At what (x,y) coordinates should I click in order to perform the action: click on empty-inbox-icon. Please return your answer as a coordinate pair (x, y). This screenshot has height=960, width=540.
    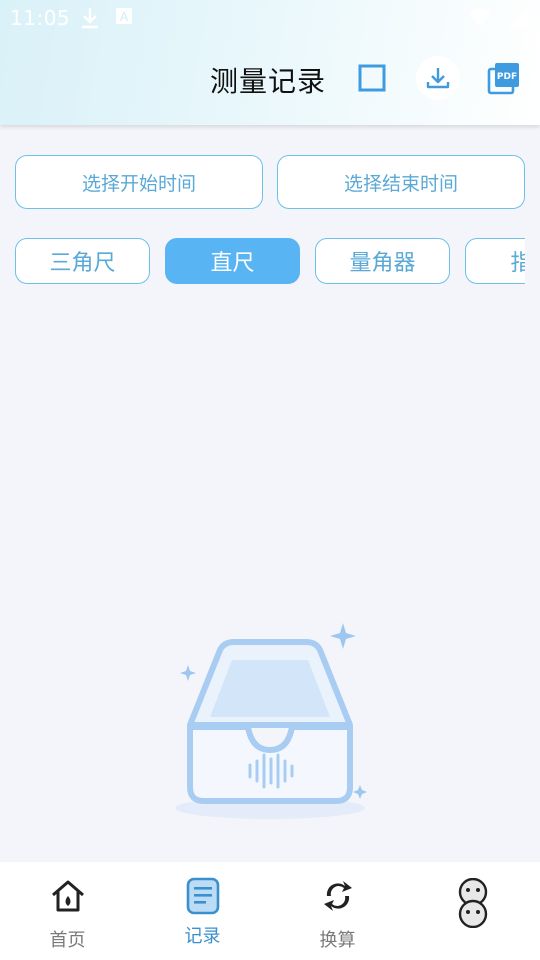
    Looking at the image, I should click on (270, 722).